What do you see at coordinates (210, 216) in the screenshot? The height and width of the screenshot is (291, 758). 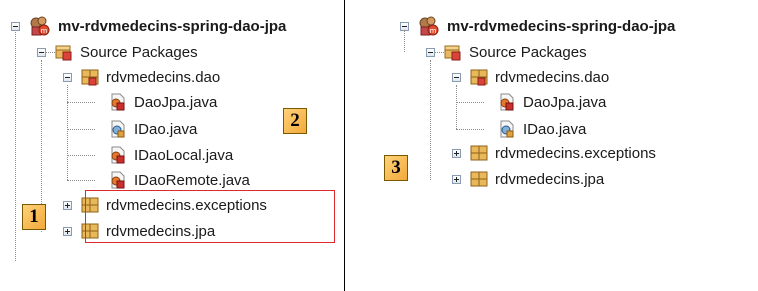 I see `highlight-box` at bounding box center [210, 216].